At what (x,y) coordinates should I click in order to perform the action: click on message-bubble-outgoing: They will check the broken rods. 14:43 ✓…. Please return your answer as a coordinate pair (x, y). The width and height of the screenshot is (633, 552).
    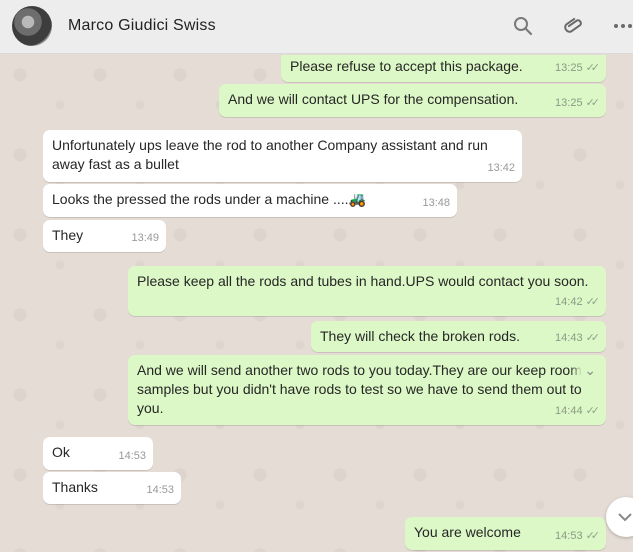
    Looking at the image, I should click on (458, 336).